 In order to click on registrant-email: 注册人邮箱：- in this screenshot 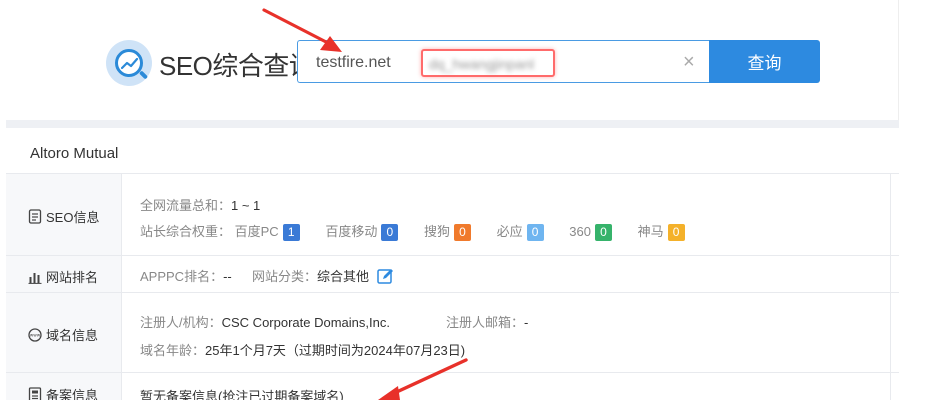, I will do `click(487, 322)`.